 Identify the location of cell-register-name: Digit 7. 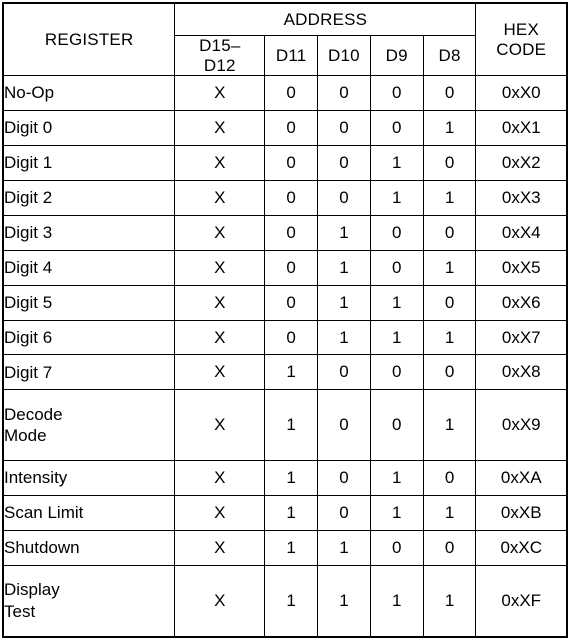
(89, 372).